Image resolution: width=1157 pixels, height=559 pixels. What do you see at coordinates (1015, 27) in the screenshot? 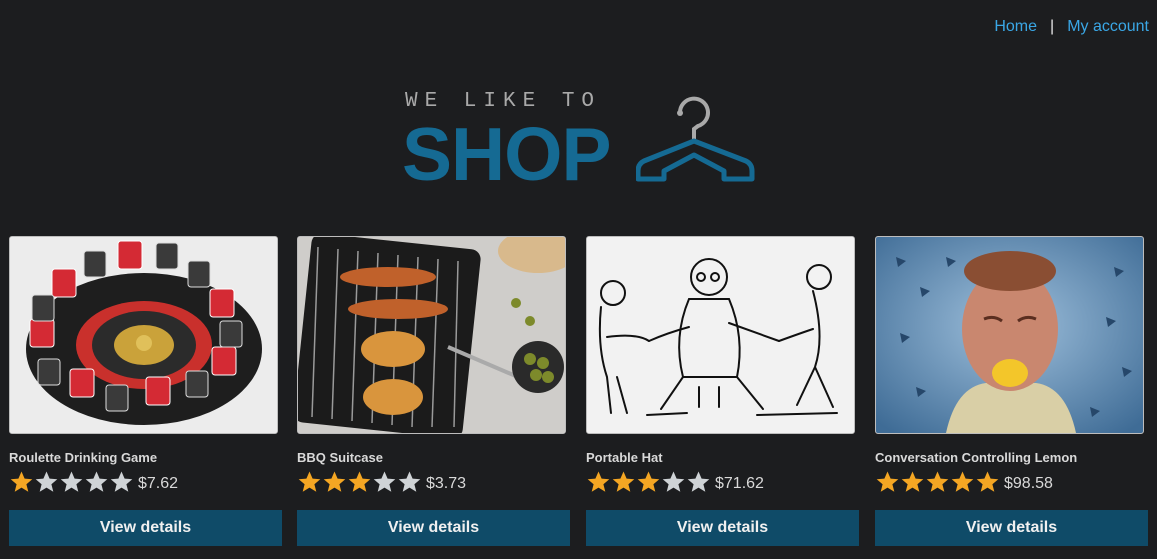
I see `home-link: Home` at bounding box center [1015, 27].